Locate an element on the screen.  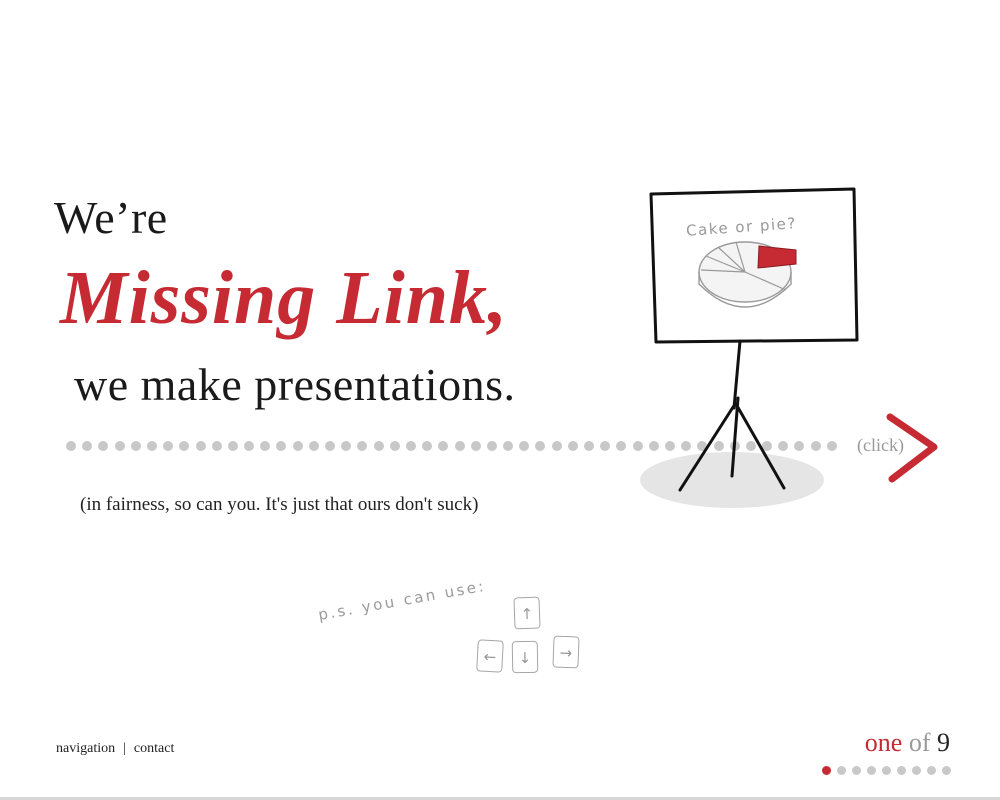
footer-nav: navigation | contact is located at coordinates (115, 749).